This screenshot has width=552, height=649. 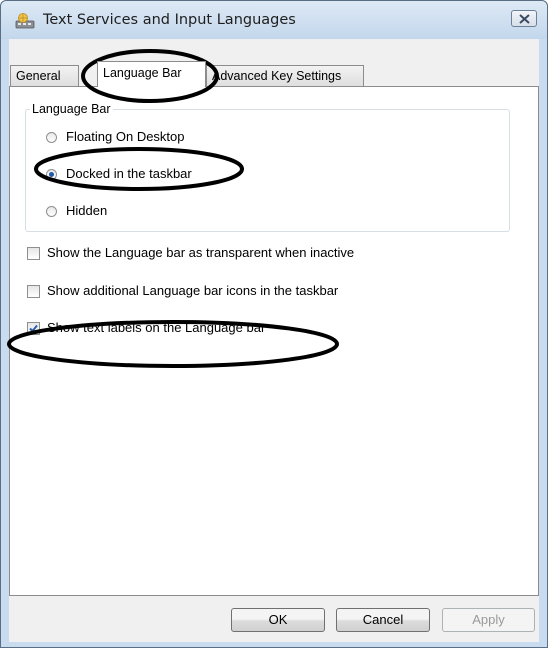 I want to click on tab-general: General, so click(x=44, y=75).